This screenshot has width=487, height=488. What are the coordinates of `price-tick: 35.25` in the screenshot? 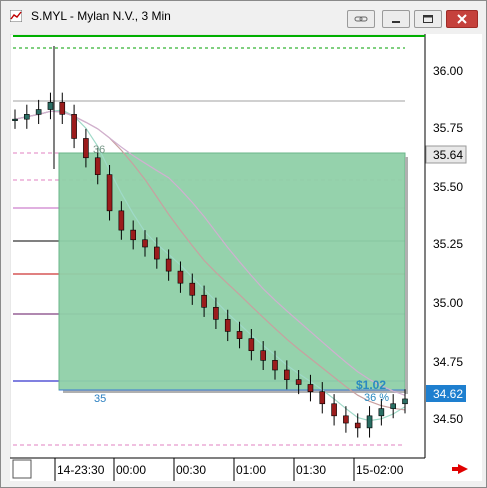 It's located at (448, 244).